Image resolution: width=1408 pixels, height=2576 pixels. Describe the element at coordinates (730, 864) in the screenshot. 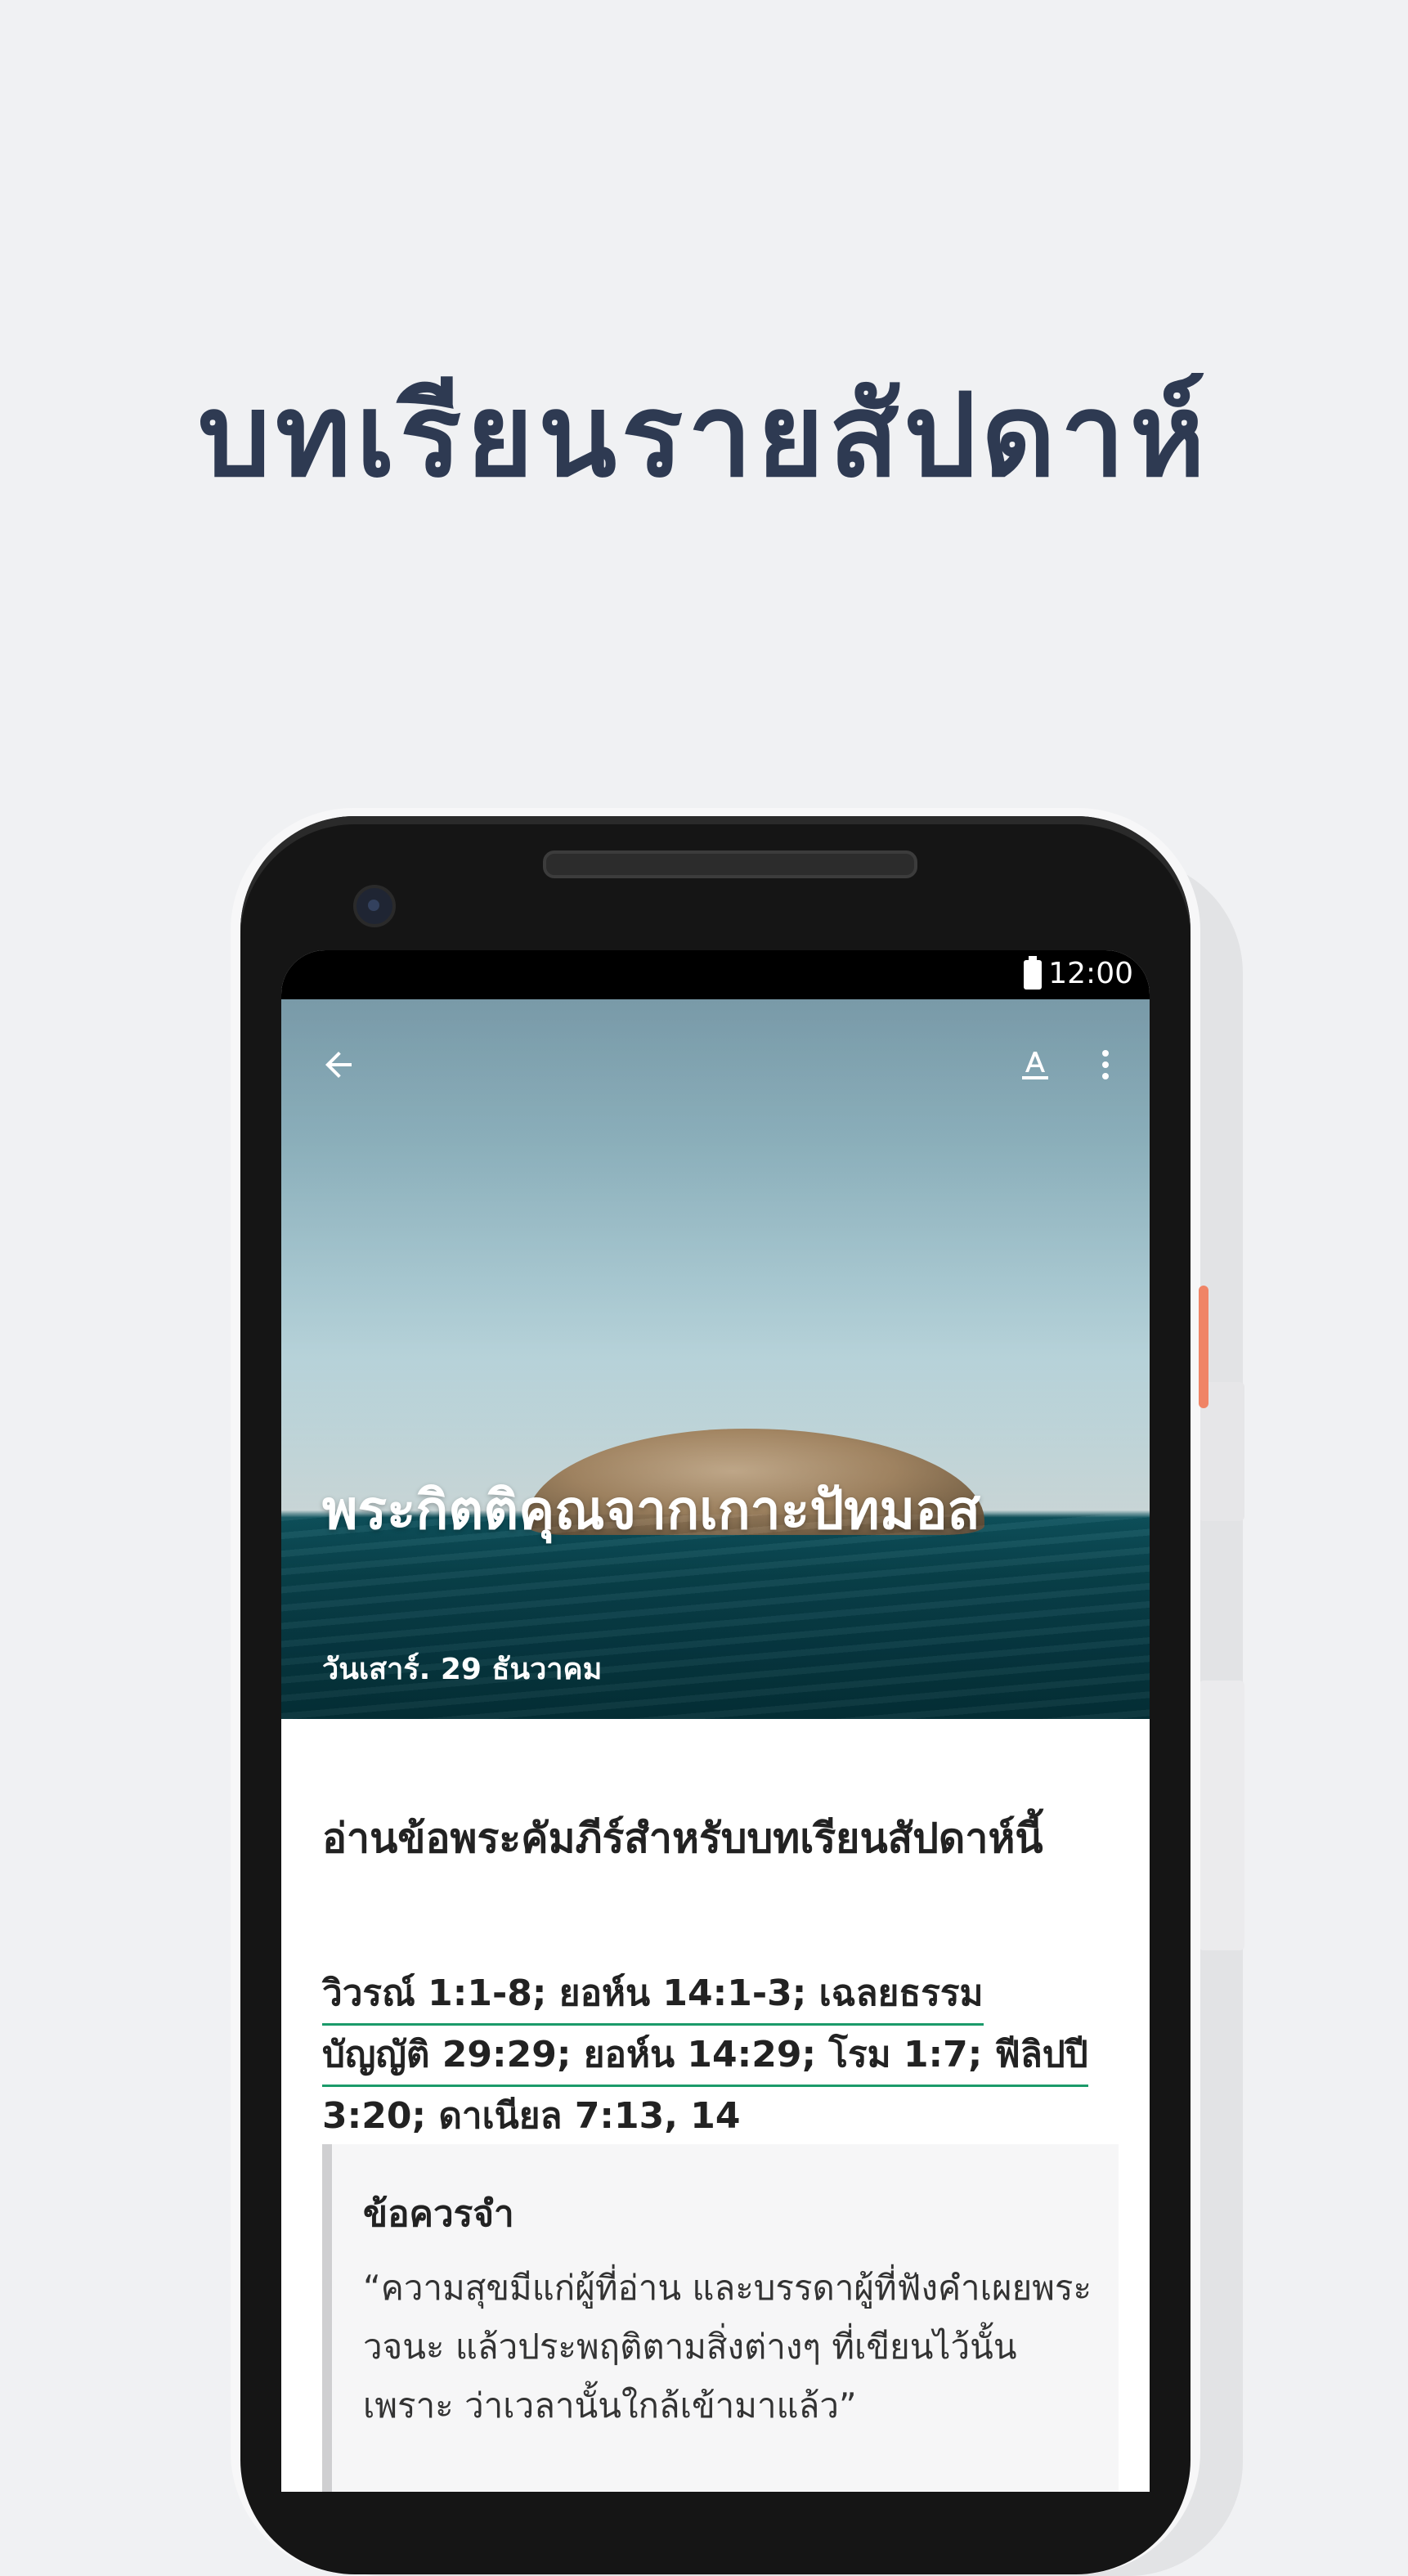

I see `earpiece-speaker` at that location.